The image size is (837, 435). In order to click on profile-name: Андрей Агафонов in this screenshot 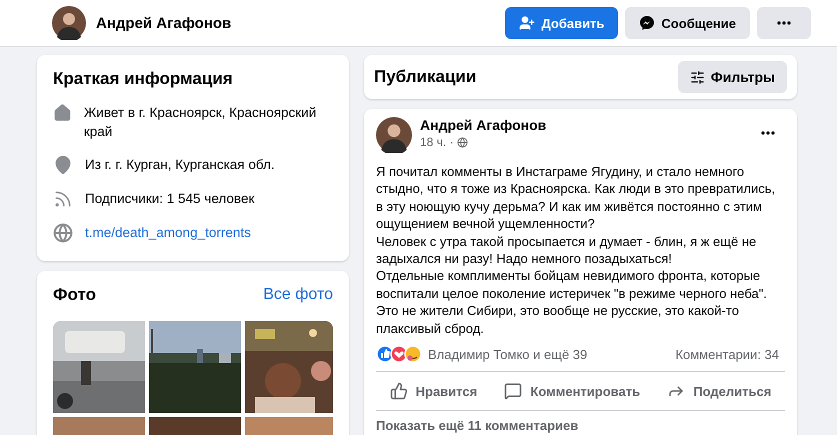, I will do `click(164, 23)`.